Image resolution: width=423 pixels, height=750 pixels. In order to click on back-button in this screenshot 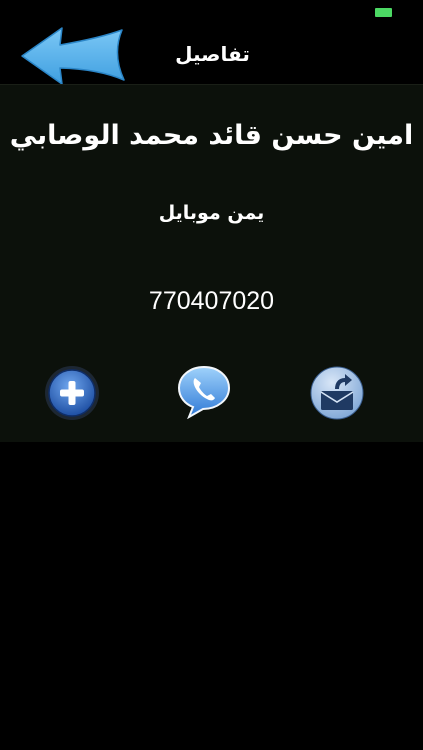, I will do `click(73, 55)`.